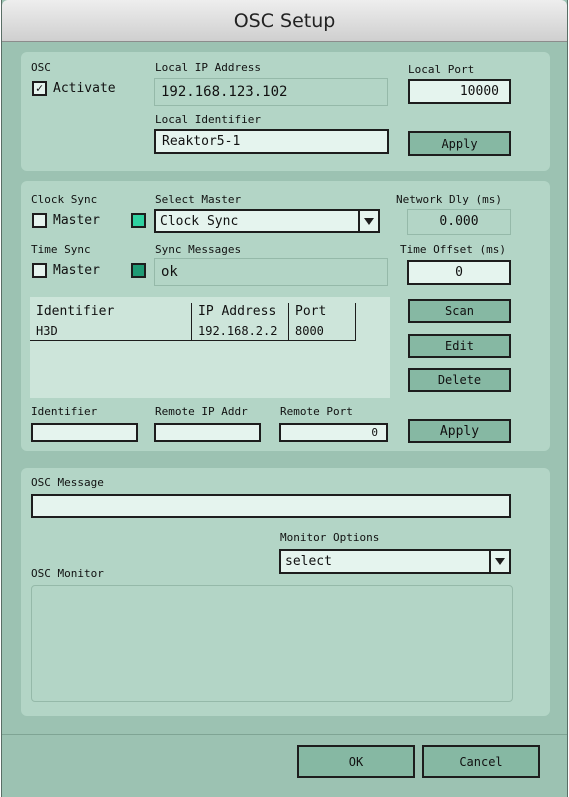  I want to click on local-port-label: Local Port, so click(441, 69).